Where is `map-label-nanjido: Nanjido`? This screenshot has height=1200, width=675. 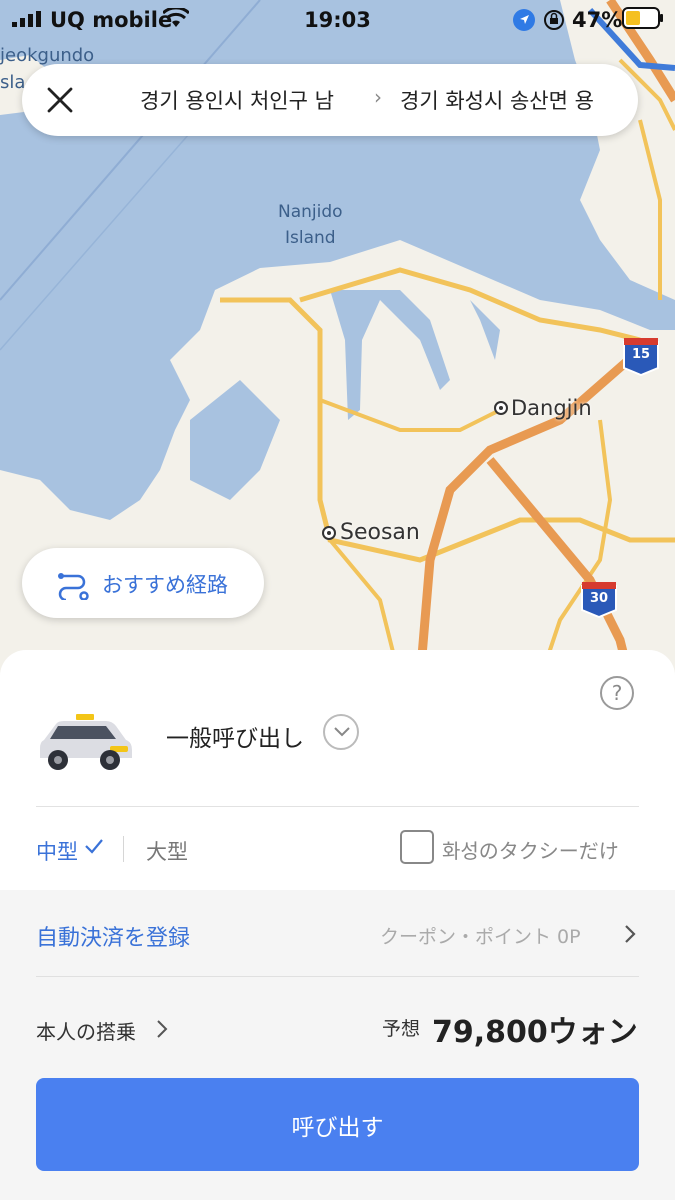 map-label-nanjido: Nanjido is located at coordinates (310, 212).